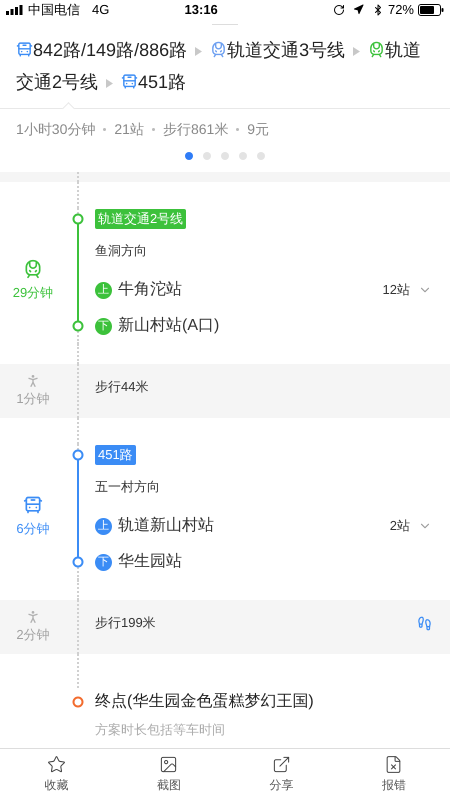 This screenshot has height=800, width=450. Describe the element at coordinates (394, 764) in the screenshot. I see `document-x-icon` at that location.